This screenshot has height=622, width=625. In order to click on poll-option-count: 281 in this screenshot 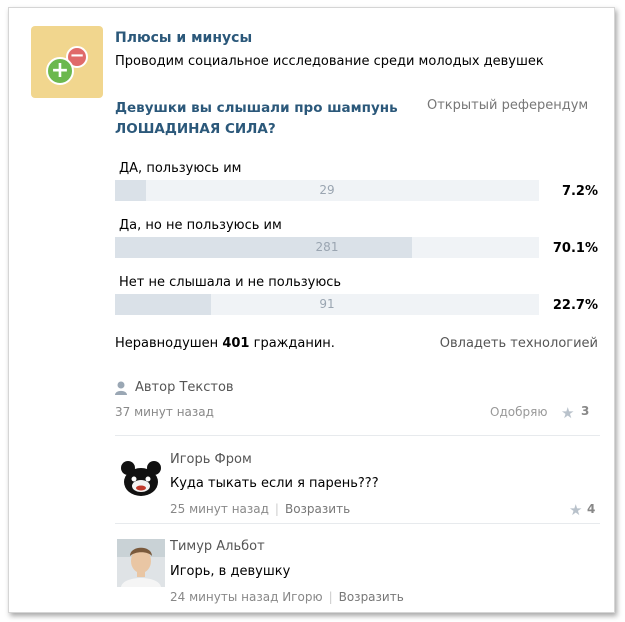, I will do `click(327, 247)`.